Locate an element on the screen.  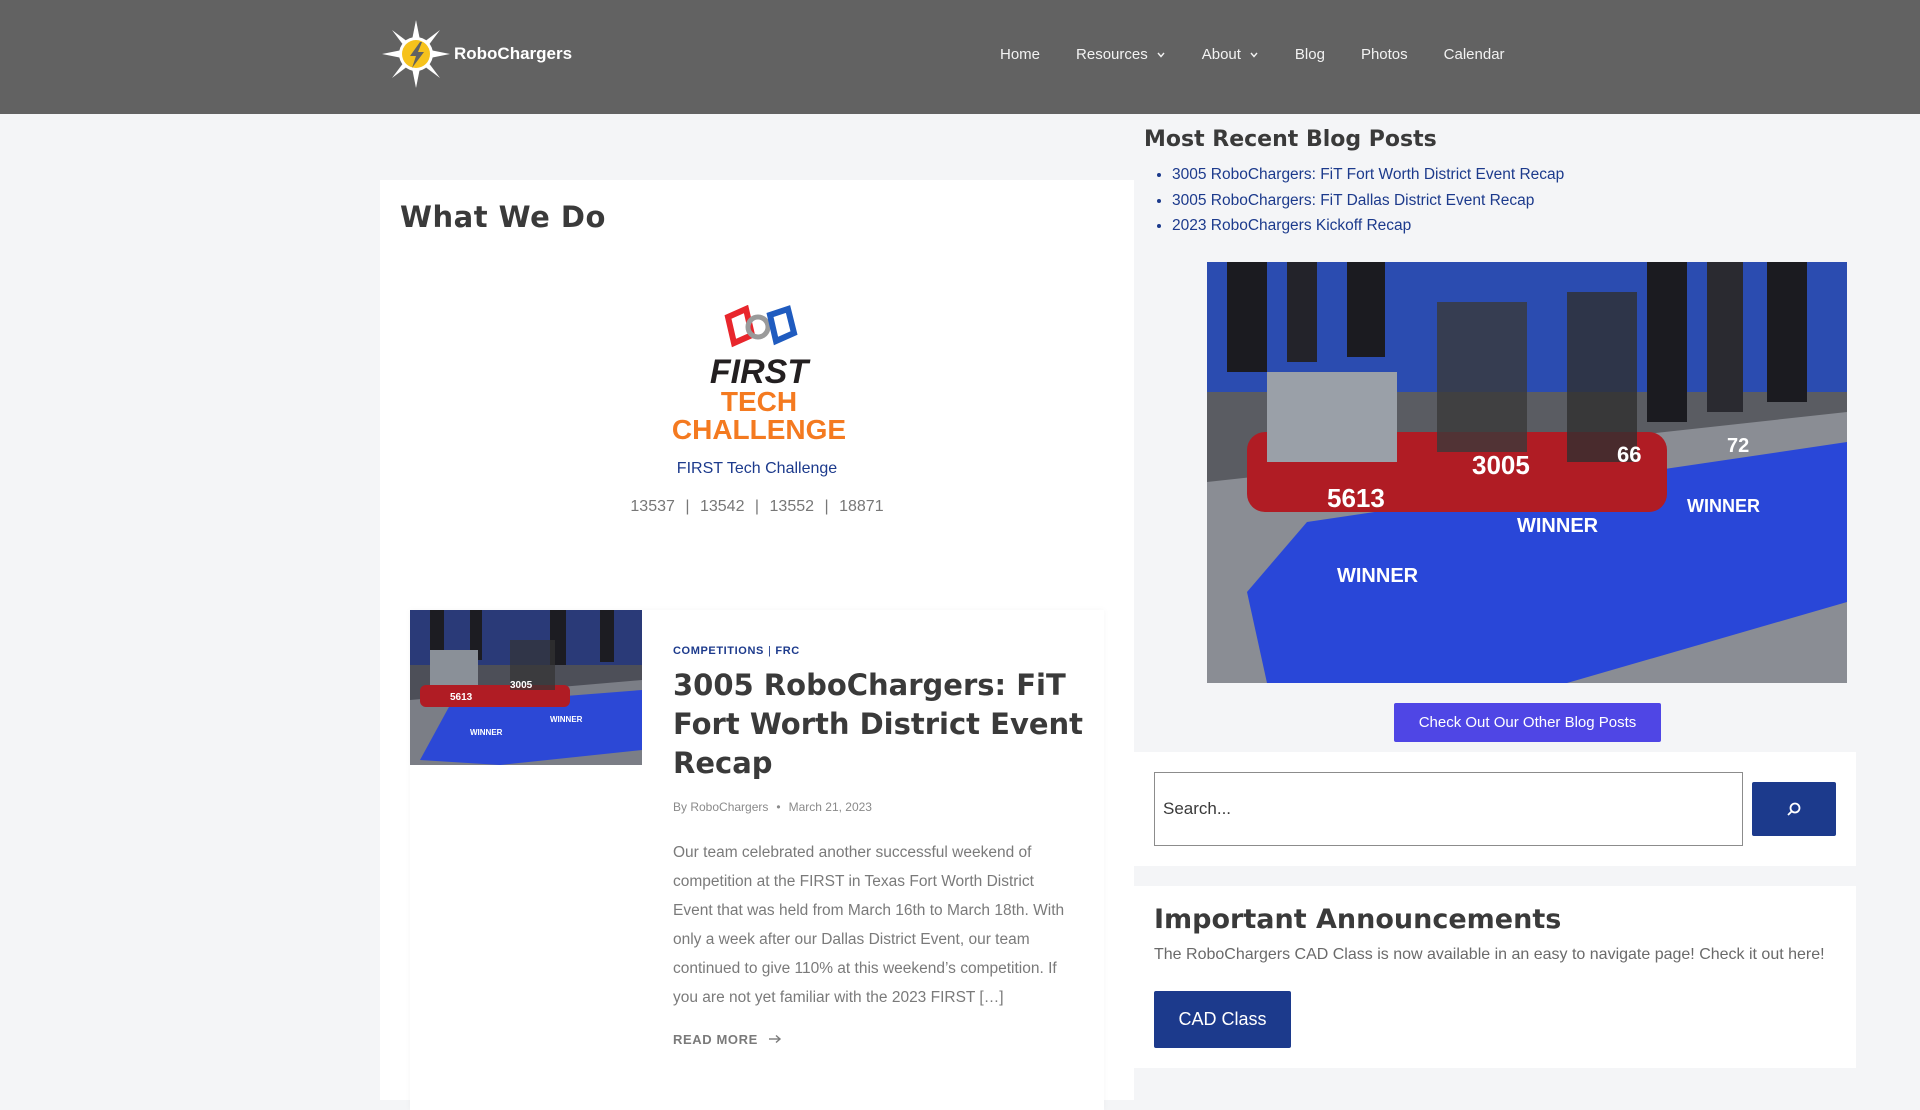
nav-calendar-label: Calendar is located at coordinates (1474, 54).